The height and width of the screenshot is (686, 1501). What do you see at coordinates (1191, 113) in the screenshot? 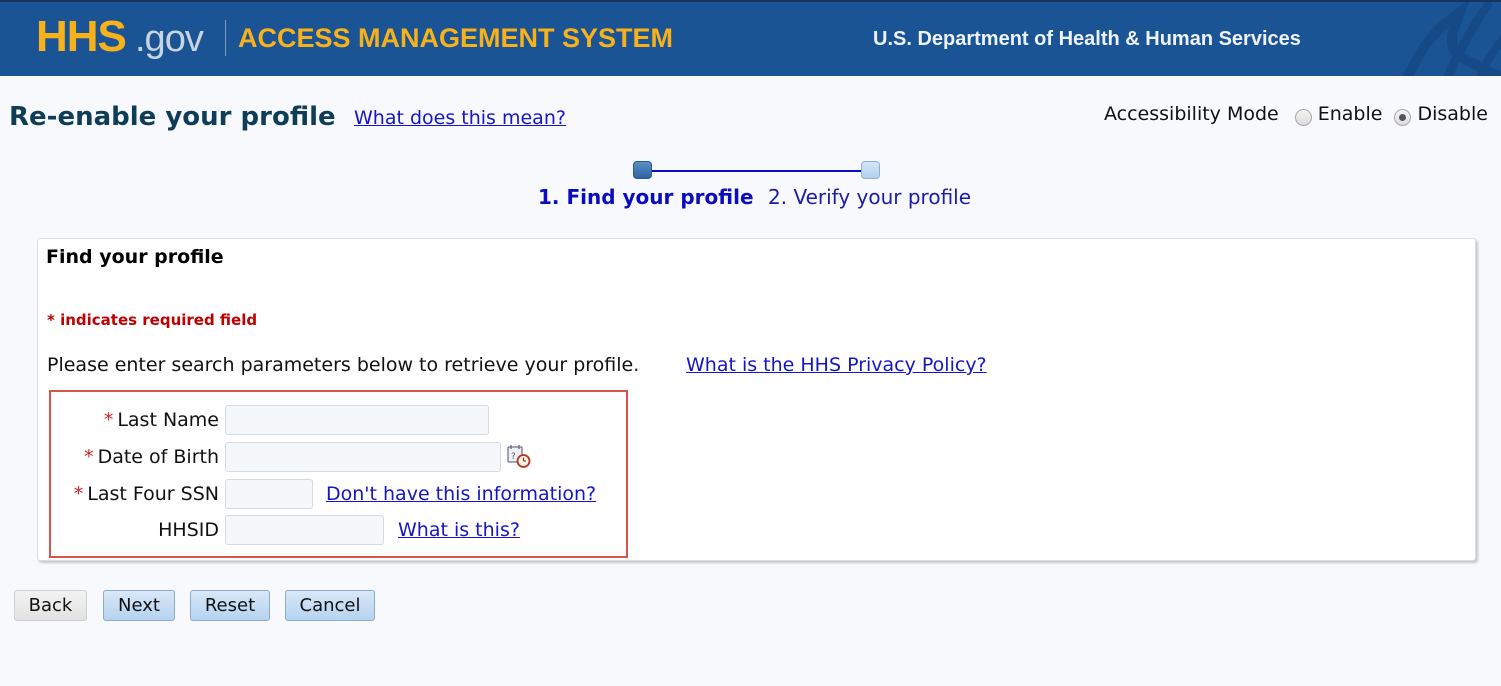
I see `accessibility-mode-label: Accessibility Mode` at bounding box center [1191, 113].